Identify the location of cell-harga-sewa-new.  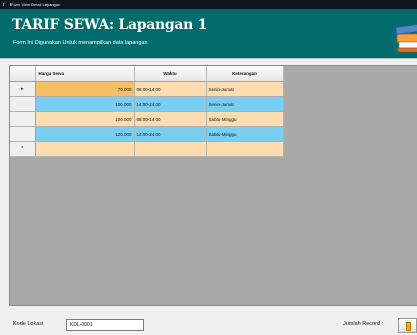
(85, 149).